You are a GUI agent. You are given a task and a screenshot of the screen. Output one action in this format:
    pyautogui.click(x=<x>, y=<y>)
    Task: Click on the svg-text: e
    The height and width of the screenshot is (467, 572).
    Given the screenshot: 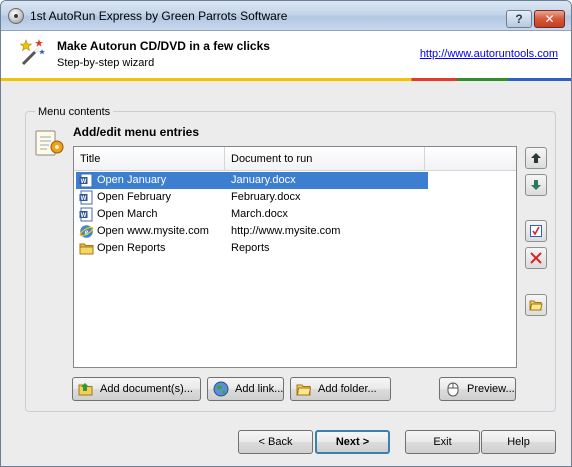 What is the action you would take?
    pyautogui.click(x=87, y=232)
    